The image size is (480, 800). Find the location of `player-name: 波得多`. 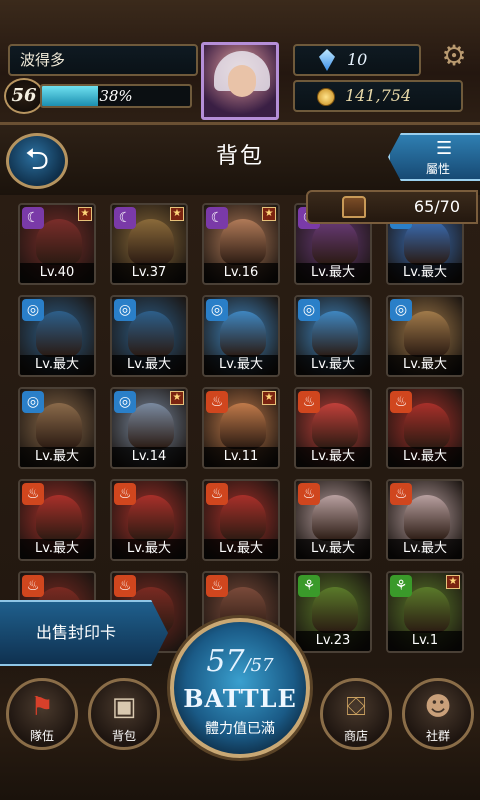

player-name: 波得多 is located at coordinates (103, 60).